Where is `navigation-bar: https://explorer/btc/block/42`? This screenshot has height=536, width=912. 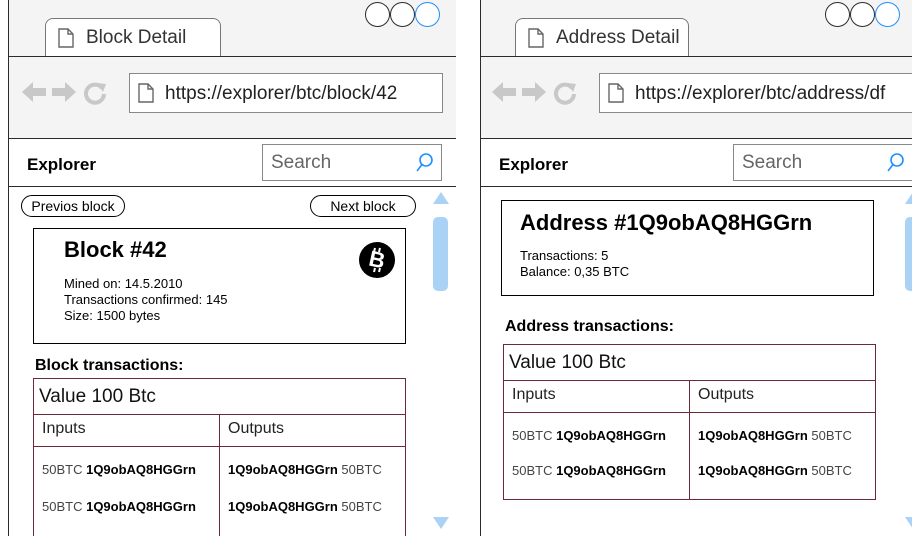
navigation-bar: https://explorer/btc/block/42 is located at coordinates (232, 98).